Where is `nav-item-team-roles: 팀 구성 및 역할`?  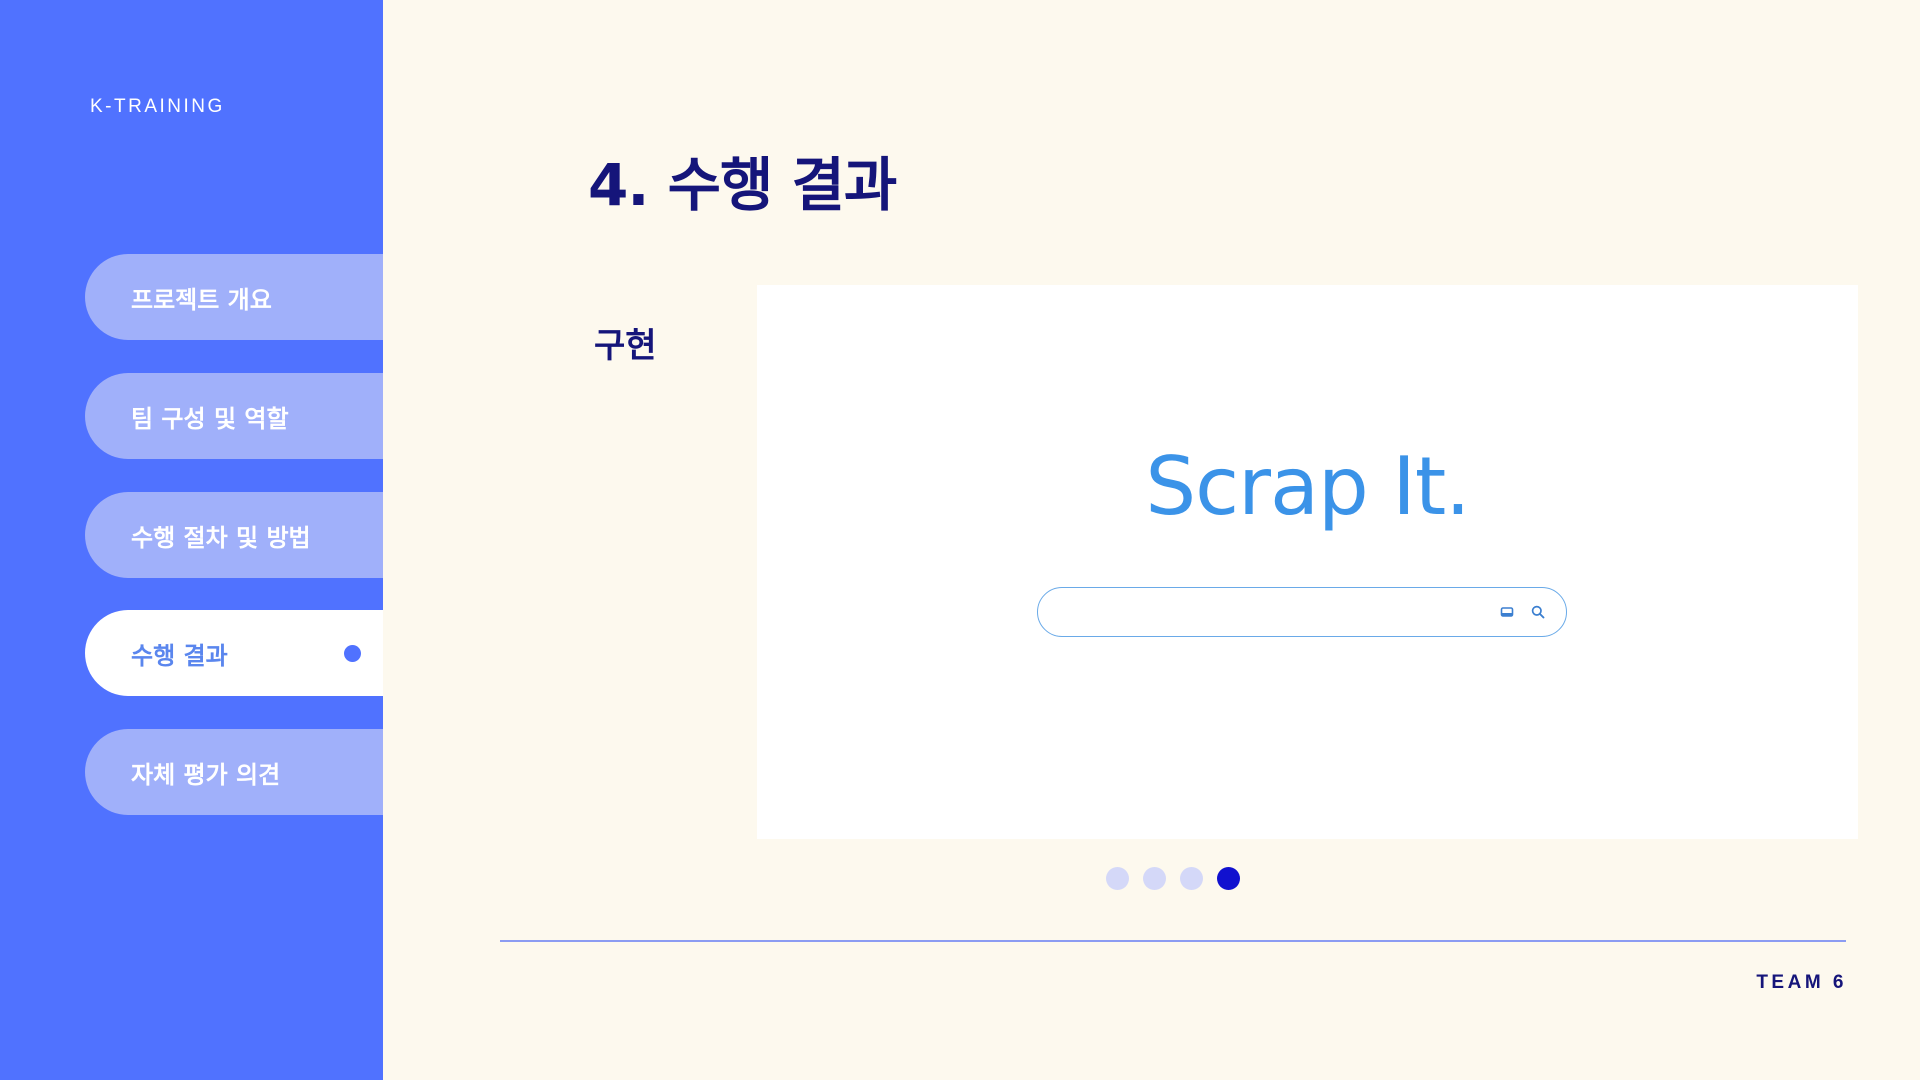
nav-item-team-roles: 팀 구성 및 역할 is located at coordinates (234, 416).